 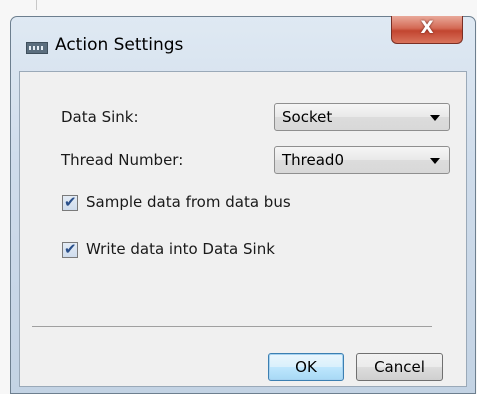 I want to click on close-icon: X, so click(x=427, y=28).